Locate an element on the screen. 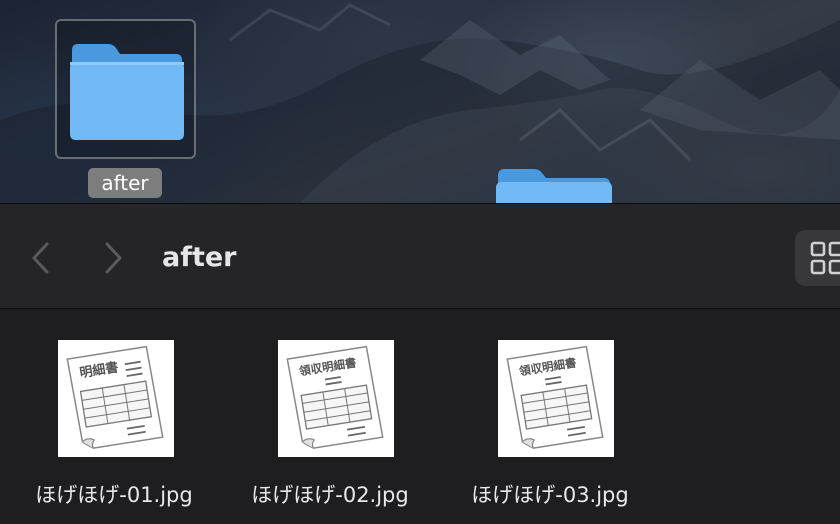  file-item: 領収明細書 ほげほげ-03.jpg is located at coordinates (556, 416).